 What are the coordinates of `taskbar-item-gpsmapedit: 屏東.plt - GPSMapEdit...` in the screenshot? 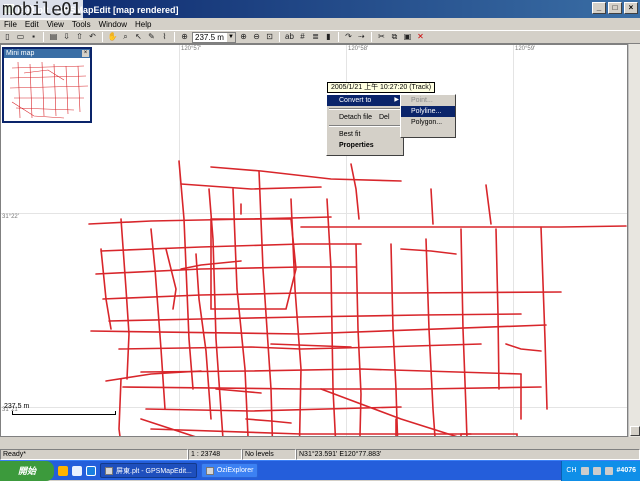 It's located at (148, 470).